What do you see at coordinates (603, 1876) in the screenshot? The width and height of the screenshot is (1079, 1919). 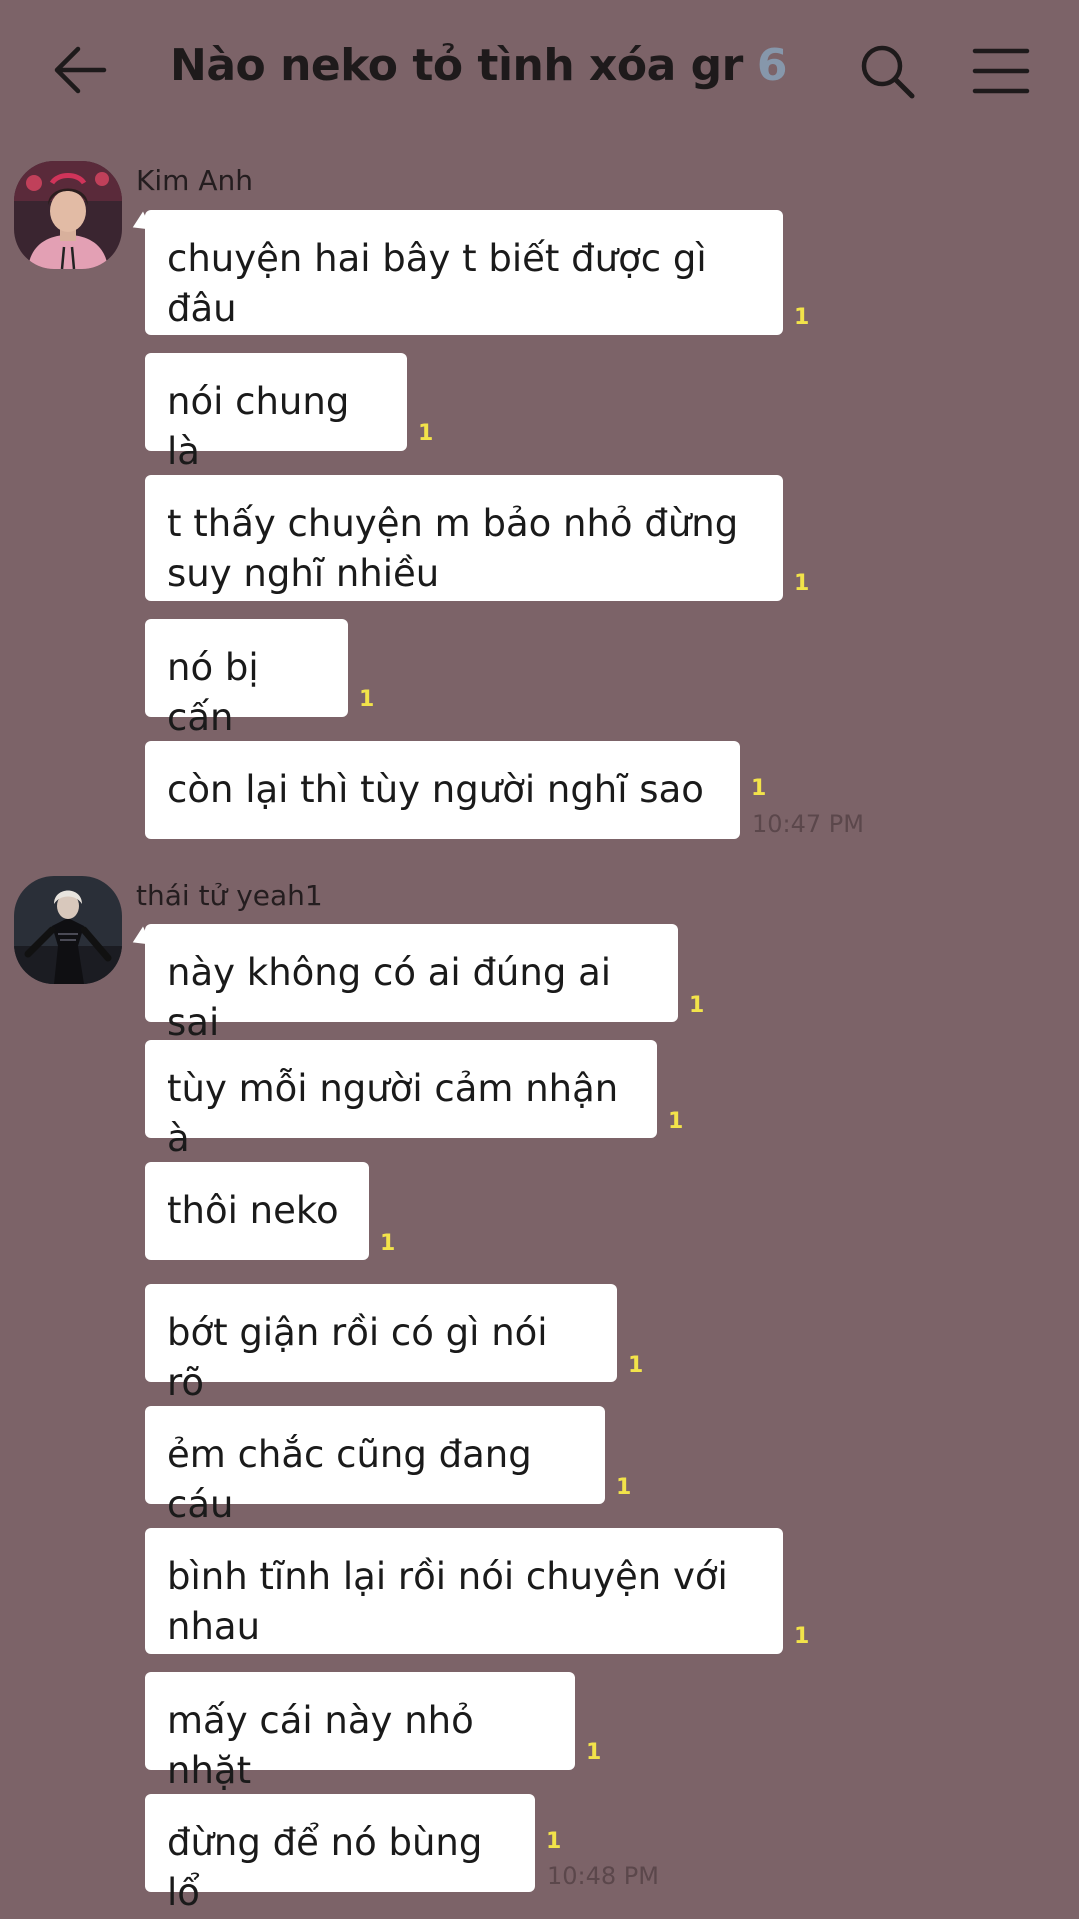 I see `message-timestamp: 10:48 PM` at bounding box center [603, 1876].